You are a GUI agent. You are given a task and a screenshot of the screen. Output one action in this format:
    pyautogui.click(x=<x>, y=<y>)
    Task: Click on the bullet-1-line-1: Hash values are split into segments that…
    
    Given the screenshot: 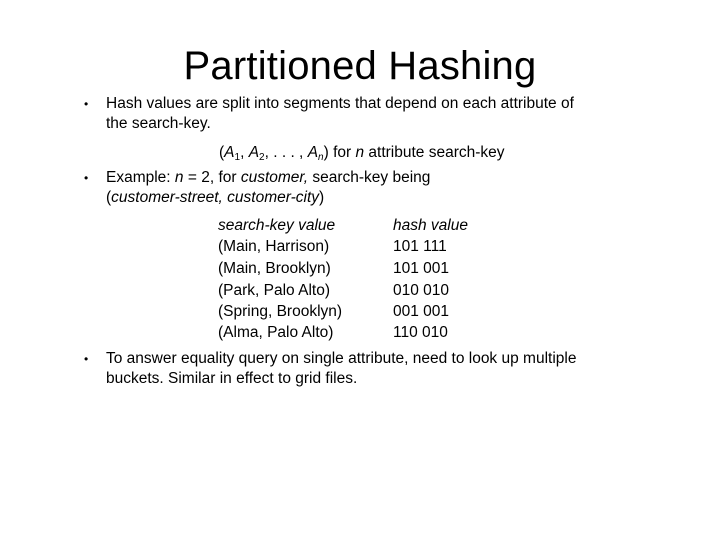 What is the action you would take?
    pyautogui.click(x=340, y=103)
    